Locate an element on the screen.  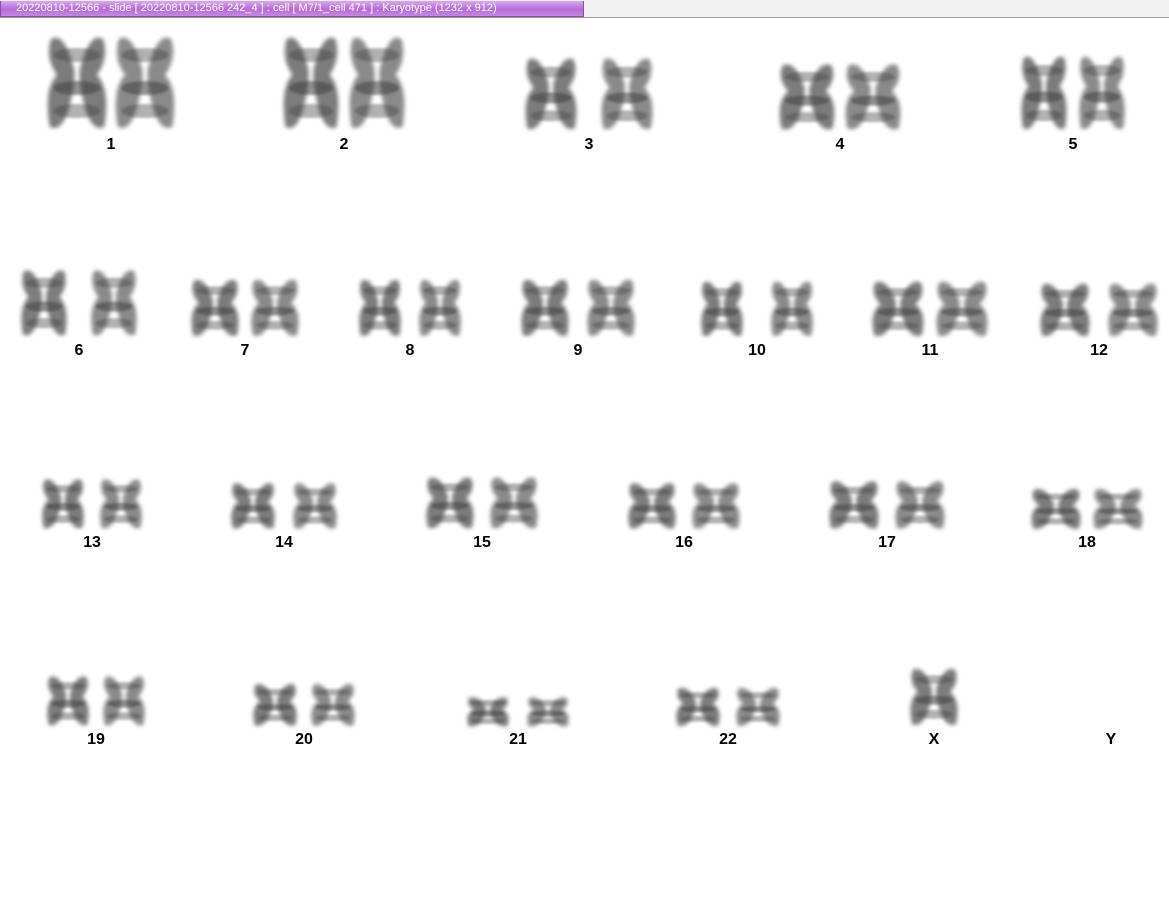
chromosome-label: 7 is located at coordinates (245, 350).